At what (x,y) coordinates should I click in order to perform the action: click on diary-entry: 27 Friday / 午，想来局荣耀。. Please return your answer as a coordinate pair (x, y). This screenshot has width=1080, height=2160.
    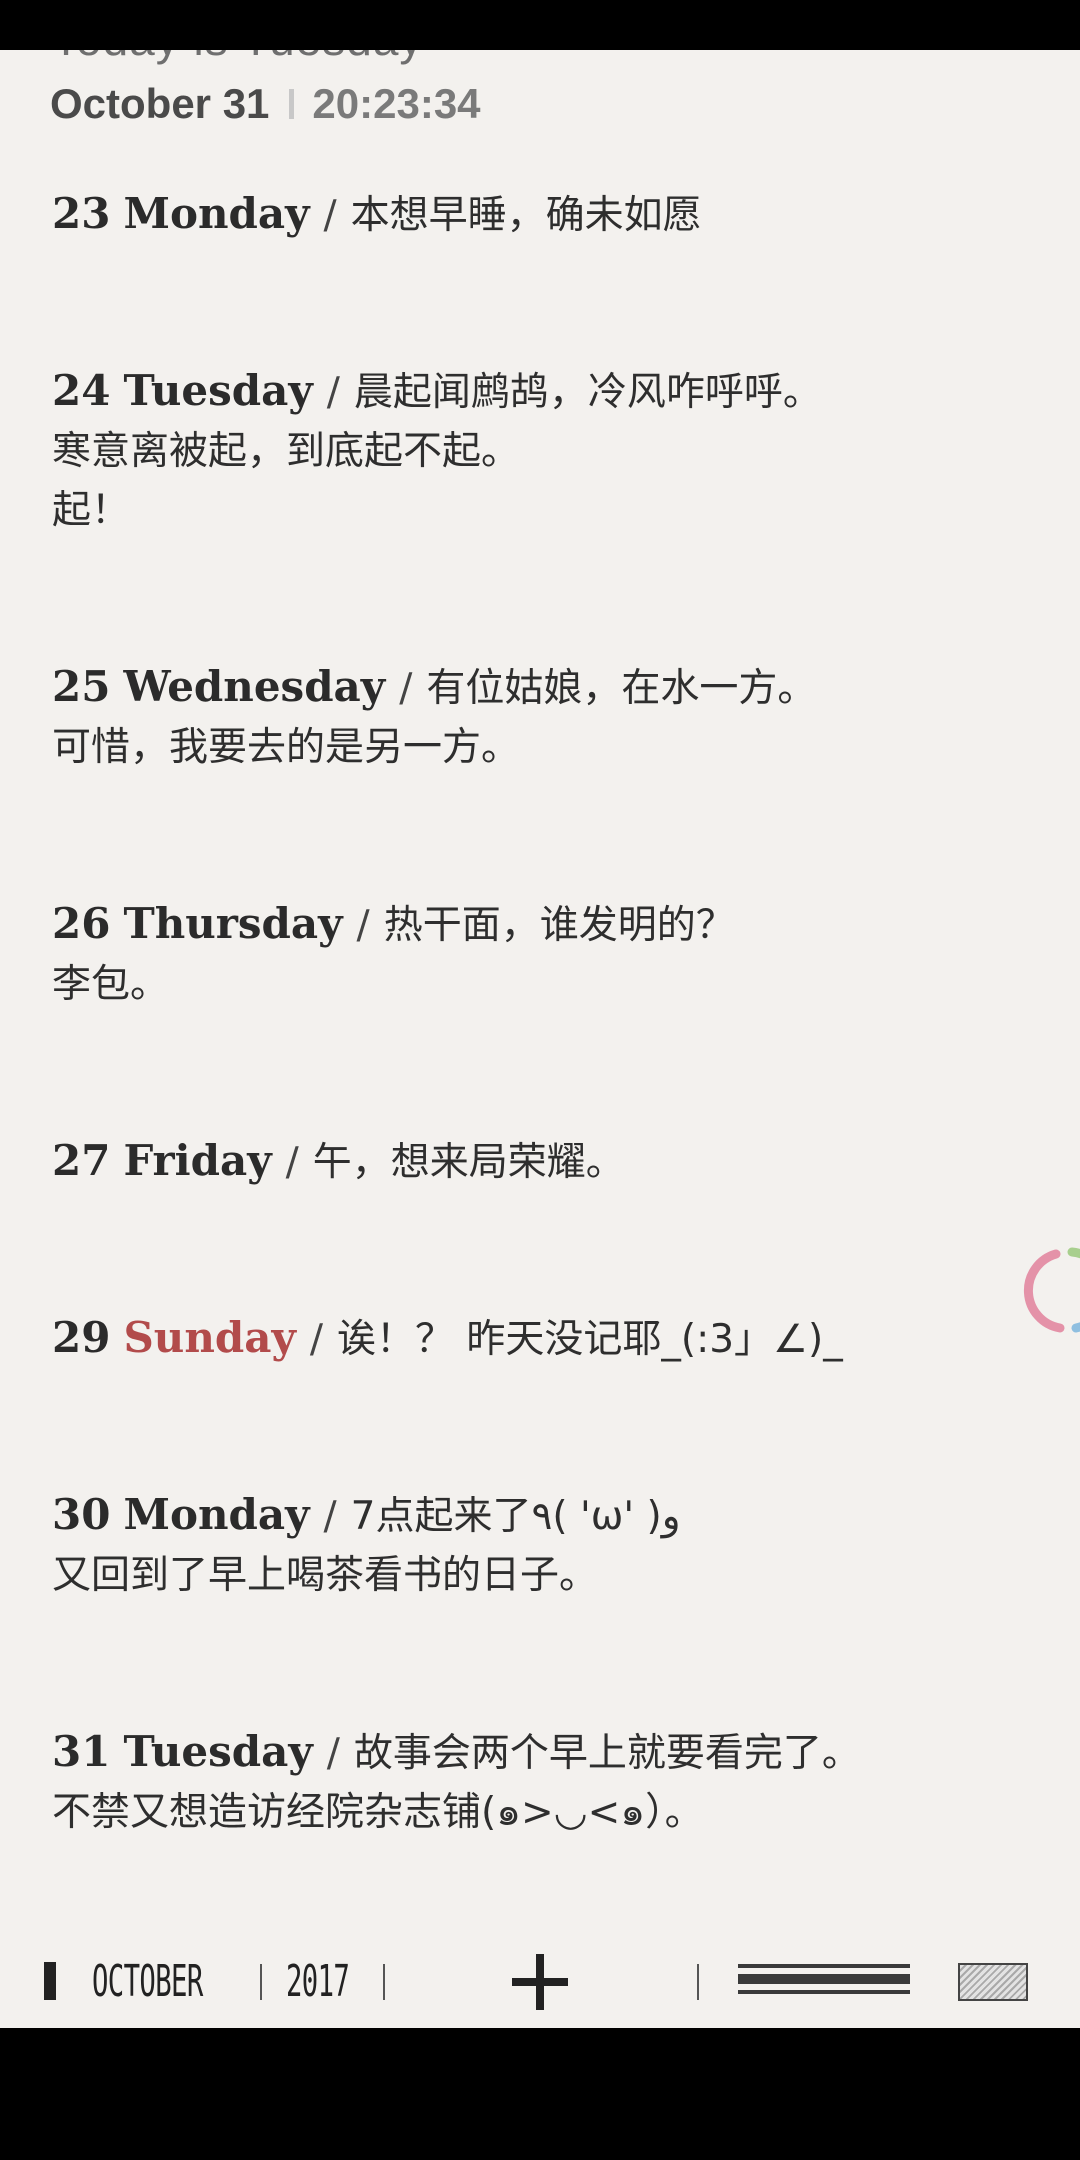
    Looking at the image, I should click on (547, 1161).